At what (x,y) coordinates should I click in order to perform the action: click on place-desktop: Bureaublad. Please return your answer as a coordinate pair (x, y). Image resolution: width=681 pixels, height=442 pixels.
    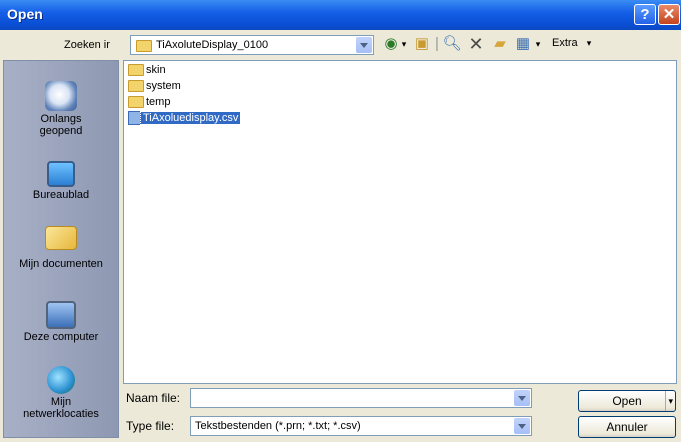
    Looking at the image, I should click on (61, 181).